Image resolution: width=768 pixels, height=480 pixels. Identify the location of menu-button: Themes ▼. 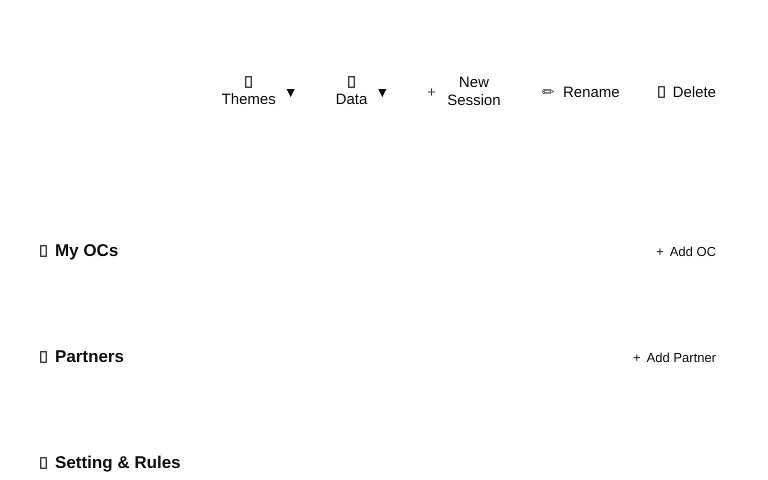
(260, 92).